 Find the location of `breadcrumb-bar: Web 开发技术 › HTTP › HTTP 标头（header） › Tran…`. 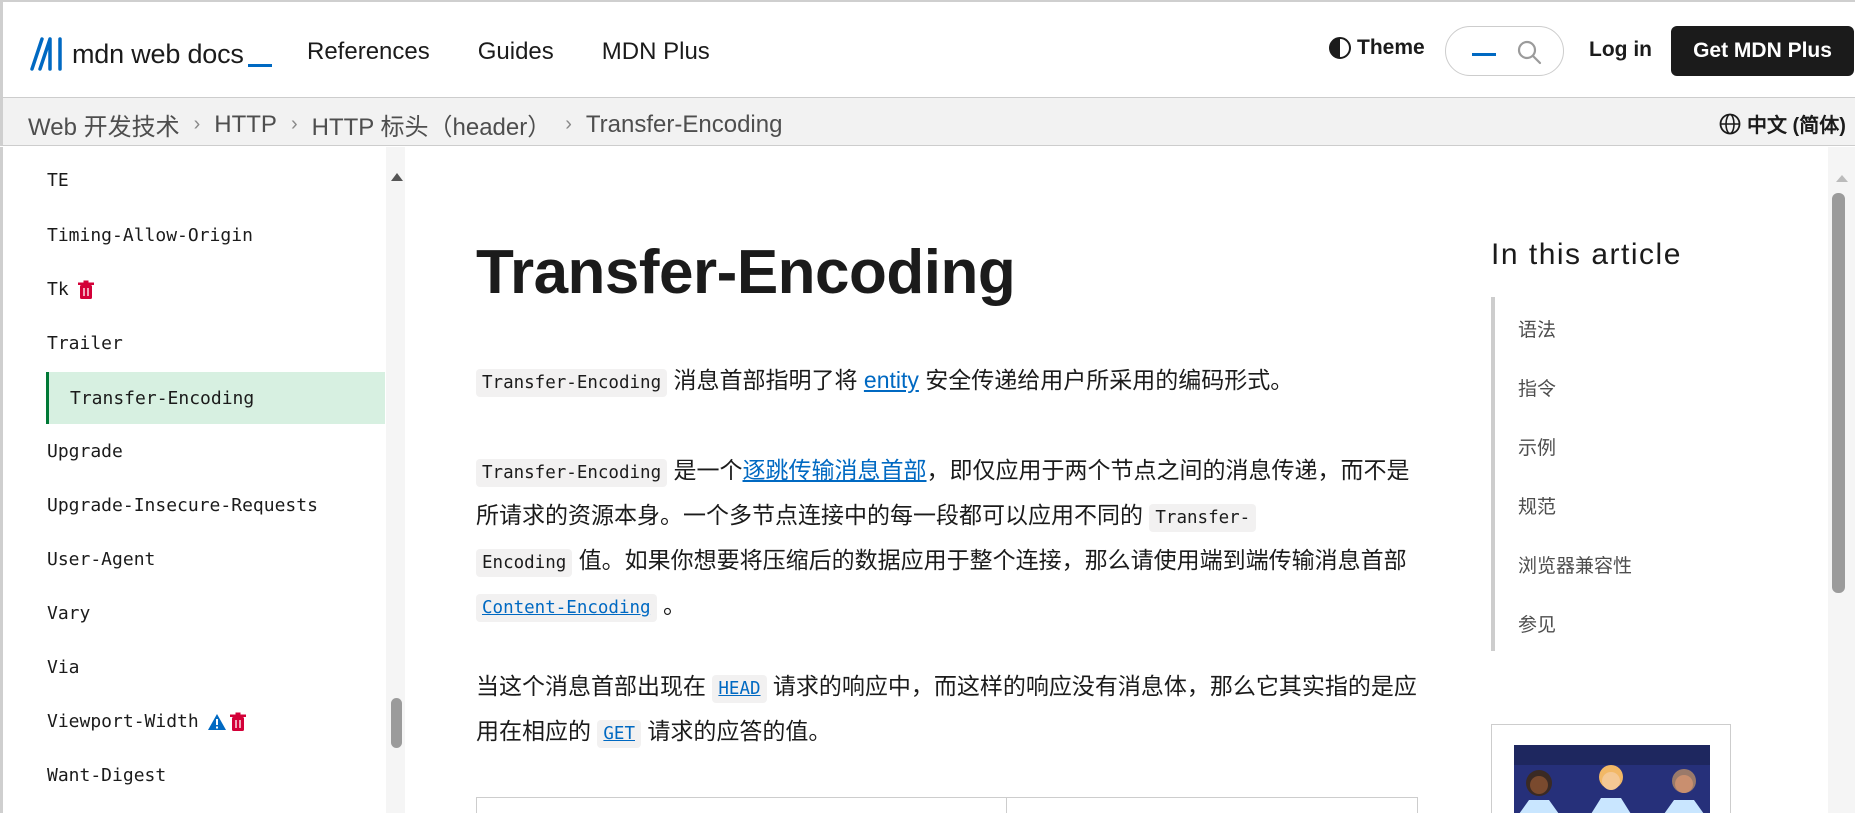

breadcrumb-bar: Web 开发技术 › HTTP › HTTP 标头（header） › Tran… is located at coordinates (927, 122).